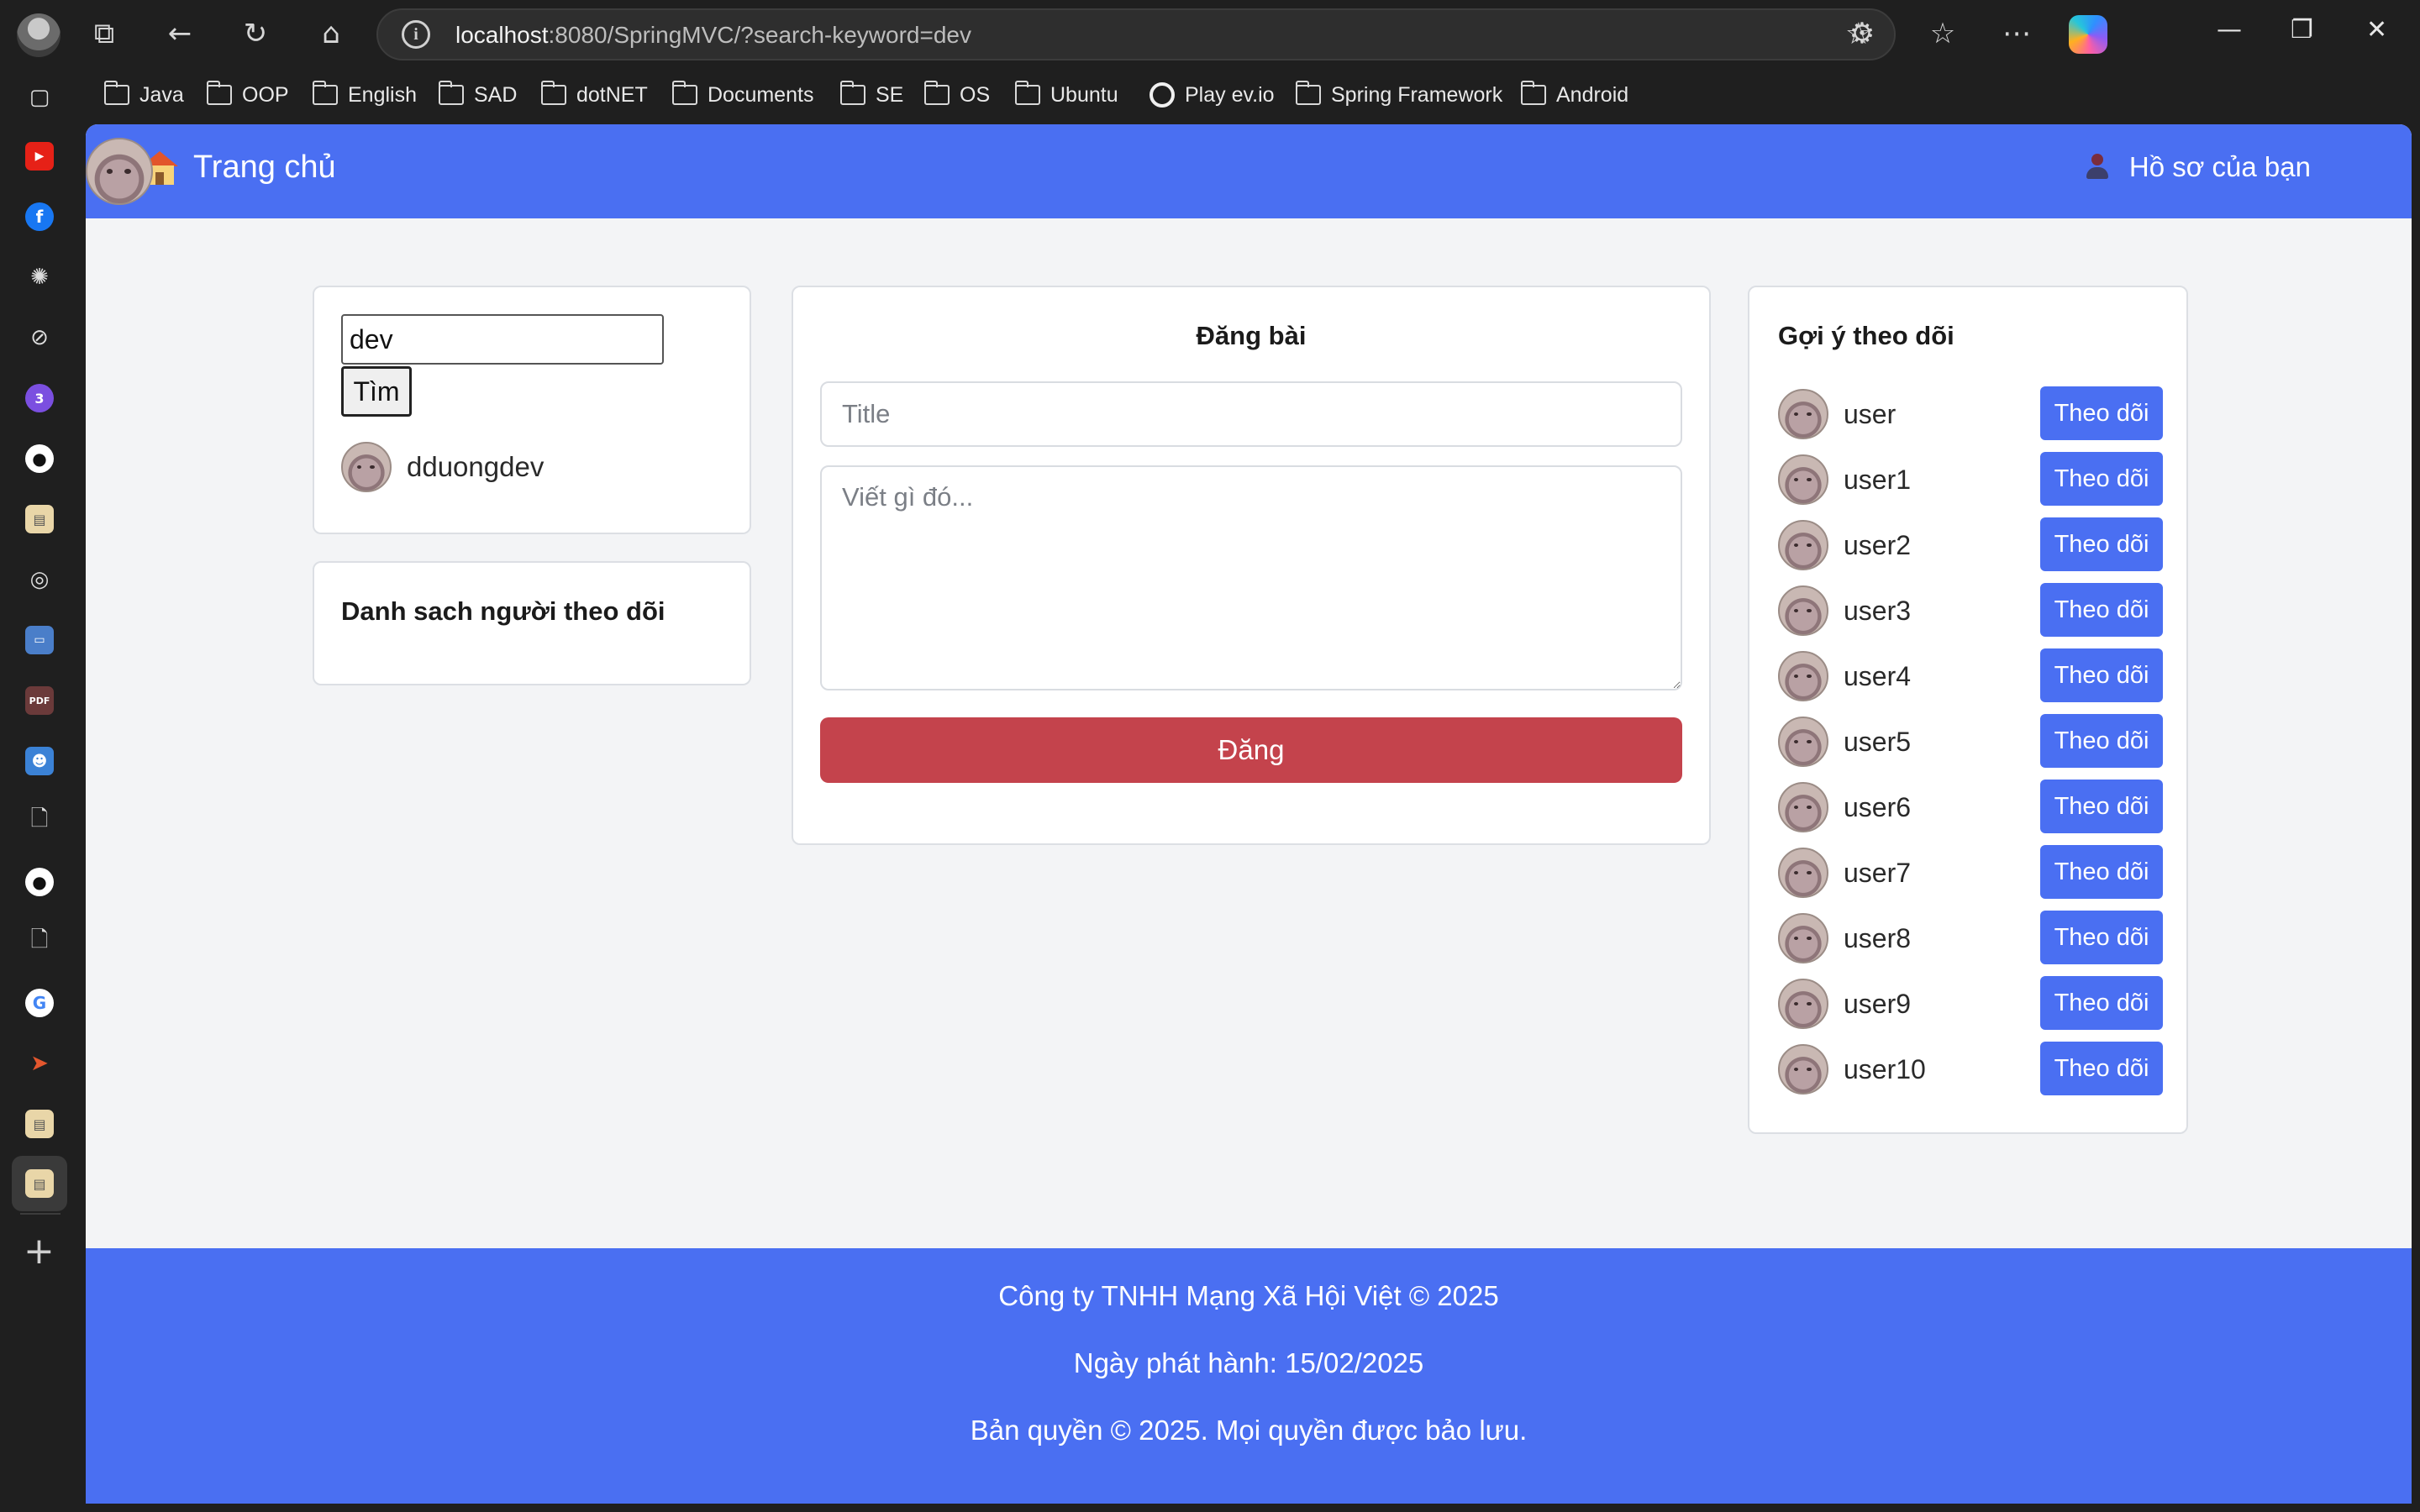 The image size is (2420, 1512). Describe the element at coordinates (39, 640) in the screenshot. I see `monitor-icon: ▭` at that location.